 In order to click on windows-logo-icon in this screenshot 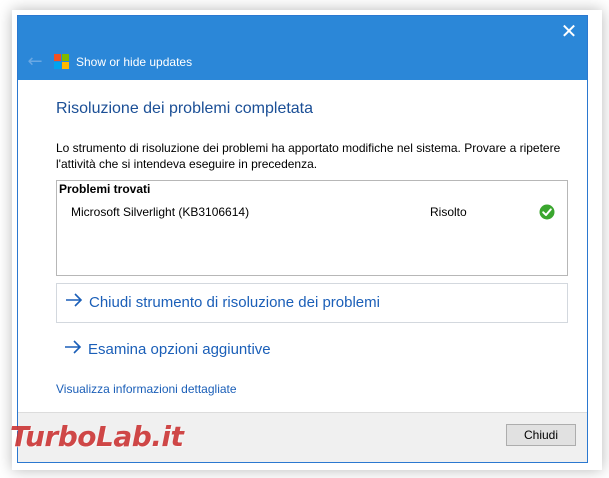, I will do `click(62, 62)`.